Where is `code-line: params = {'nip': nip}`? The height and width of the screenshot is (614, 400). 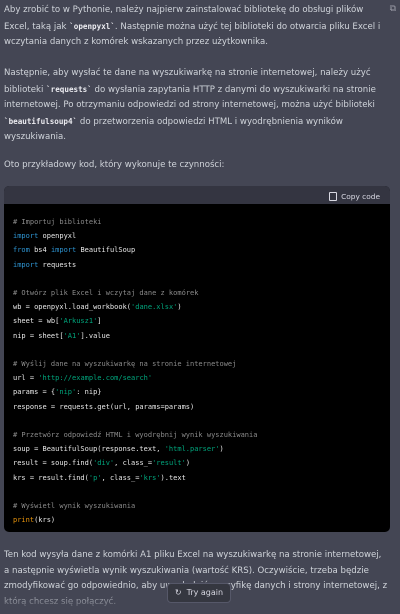 code-line: params = {'nip': nip} is located at coordinates (57, 392).